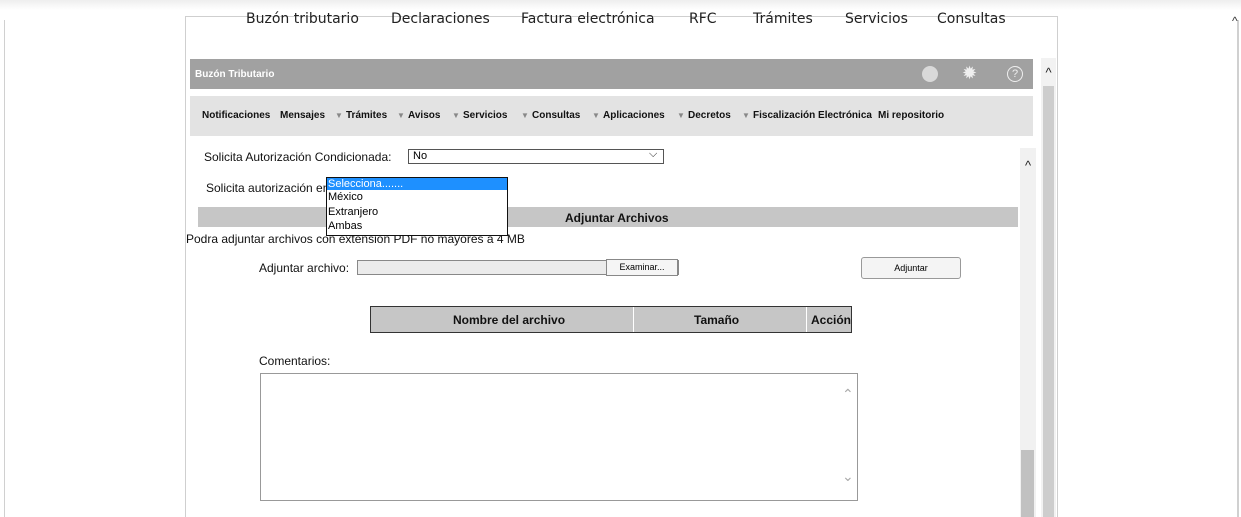 This screenshot has height=517, width=1241. I want to click on inner-scroll-up-icon: ^, so click(1028, 166).